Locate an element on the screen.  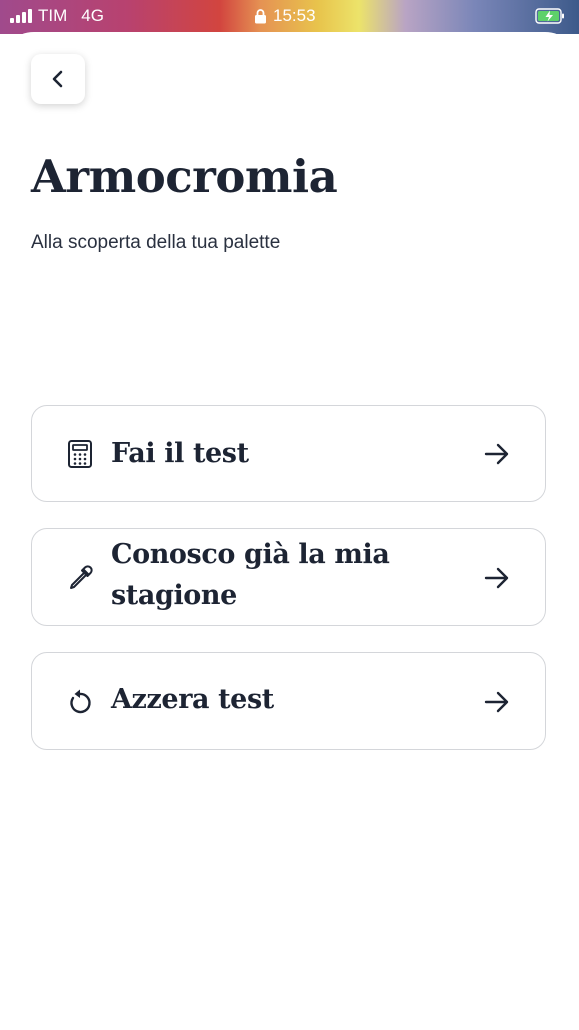
status-bar: TIM 4G 15:53 is located at coordinates (289, 17).